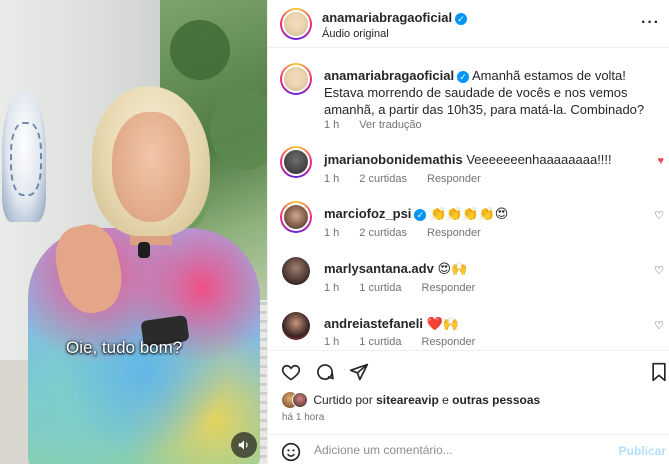 The height and width of the screenshot is (464, 669). Describe the element at coordinates (658, 372) in the screenshot. I see `bookmark-icon` at that location.